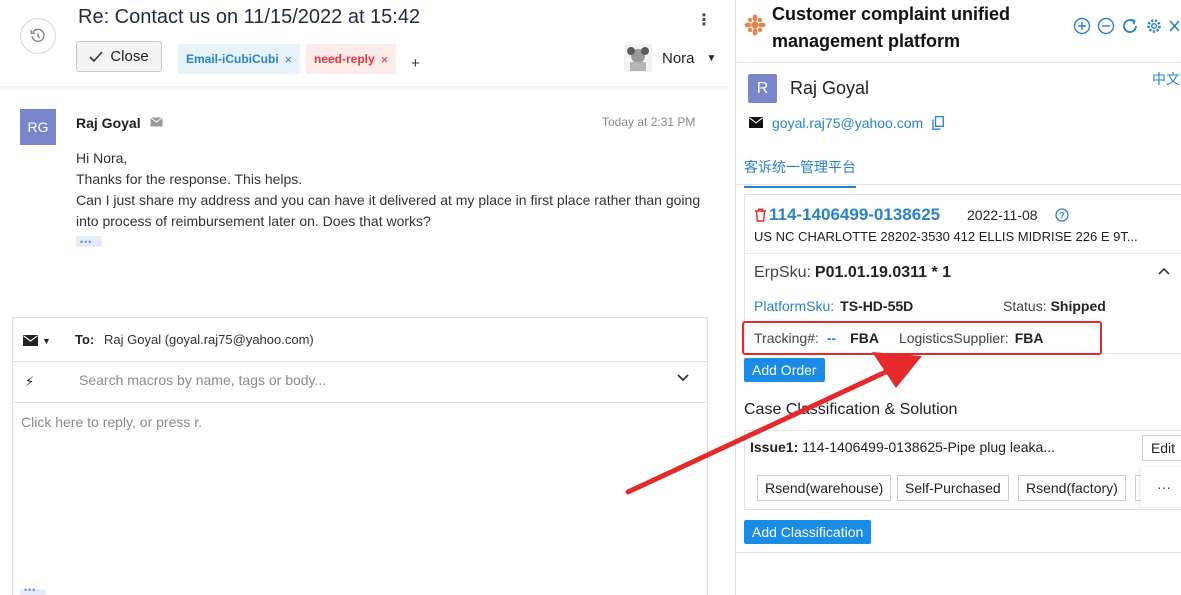  I want to click on tracking-number: --, so click(831, 338).